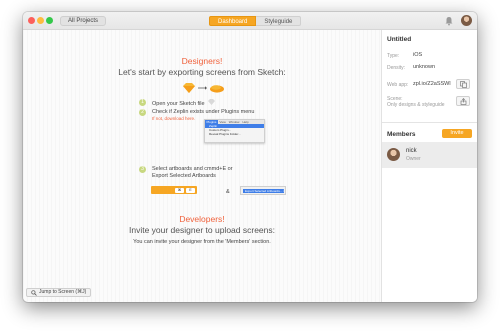 The width and height of the screenshot is (500, 335). Describe the element at coordinates (393, 56) in the screenshot. I see `type-label: Type:` at that location.